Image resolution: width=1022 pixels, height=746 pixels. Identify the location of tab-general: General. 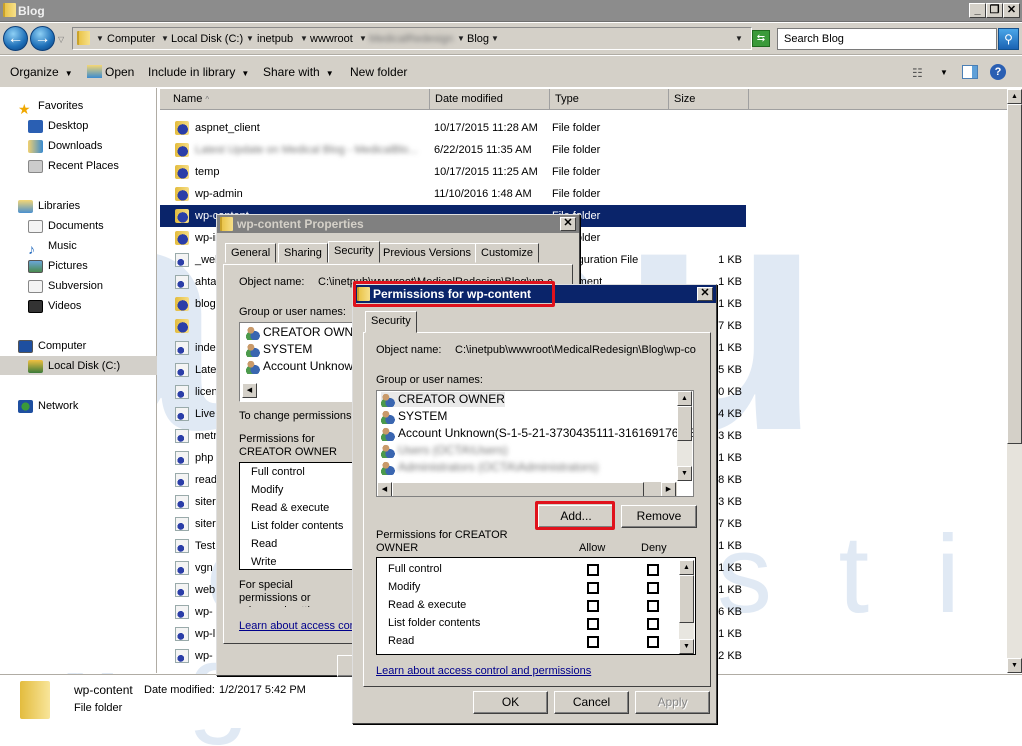
(251, 253).